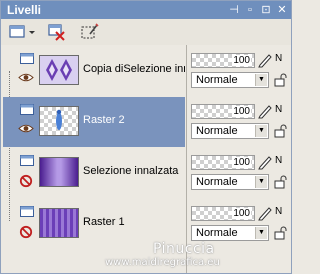  Describe the element at coordinates (24, 10) in the screenshot. I see `panel-title: Livelli` at that location.